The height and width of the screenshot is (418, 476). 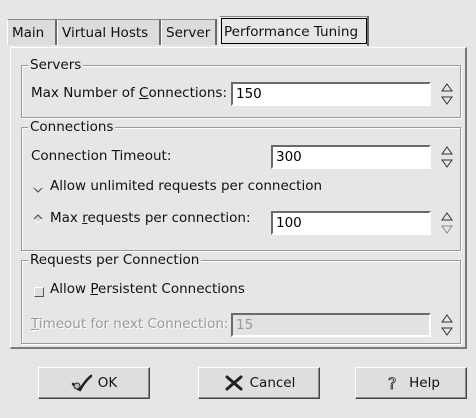 What do you see at coordinates (107, 383) in the screenshot?
I see `ok-button-label: OK` at bounding box center [107, 383].